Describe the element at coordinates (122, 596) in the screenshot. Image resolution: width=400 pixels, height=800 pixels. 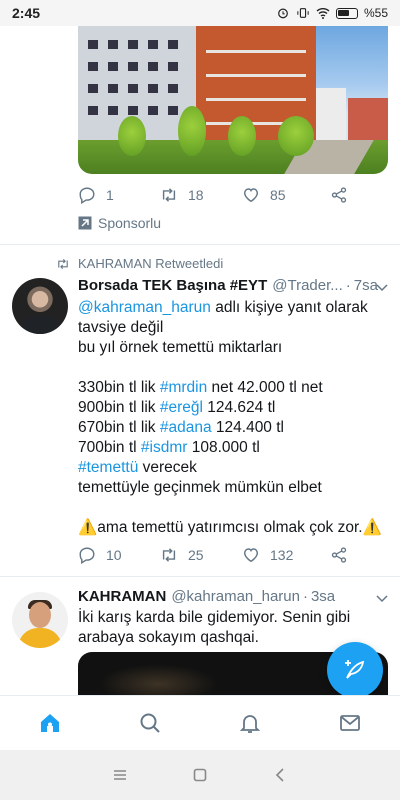
I see `author-name: KAHRAMAN` at that location.